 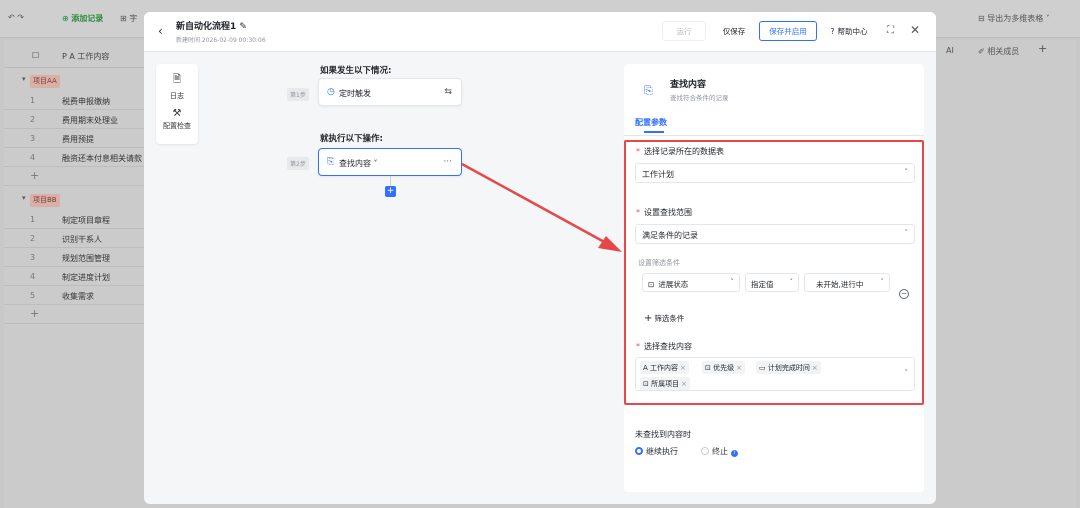 What do you see at coordinates (541, 207) in the screenshot?
I see `annotation-arrow` at bounding box center [541, 207].